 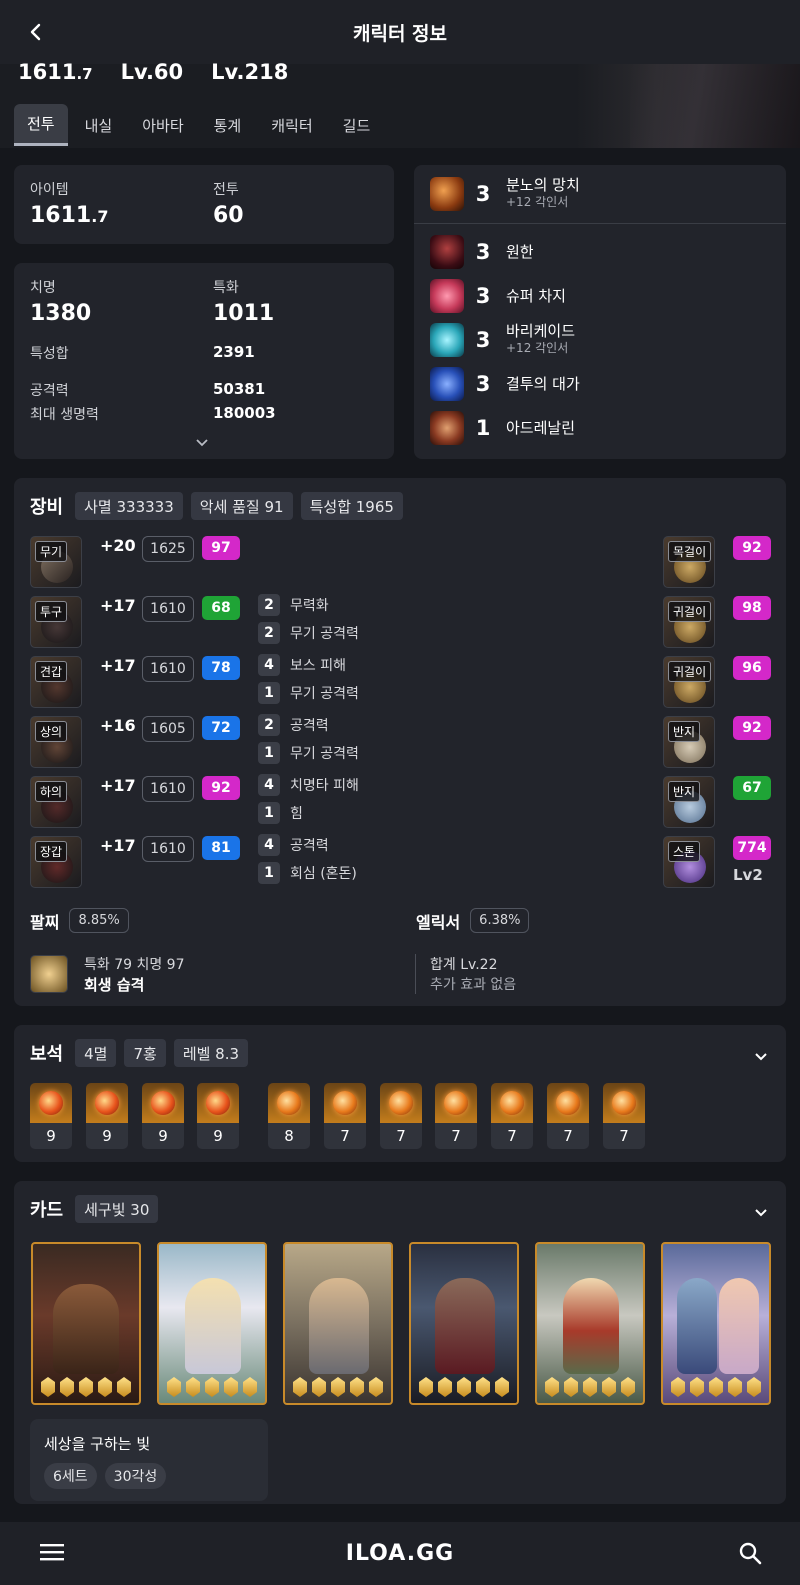 I want to click on armor-effect: 1 회심 (혼돈), so click(x=307, y=873).